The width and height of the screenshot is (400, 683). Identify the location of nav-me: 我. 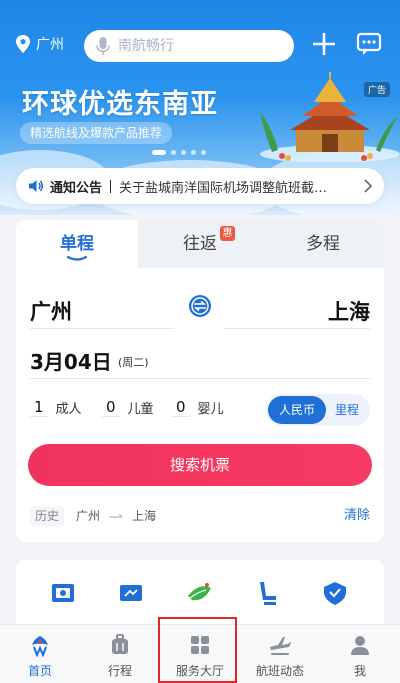
(360, 654).